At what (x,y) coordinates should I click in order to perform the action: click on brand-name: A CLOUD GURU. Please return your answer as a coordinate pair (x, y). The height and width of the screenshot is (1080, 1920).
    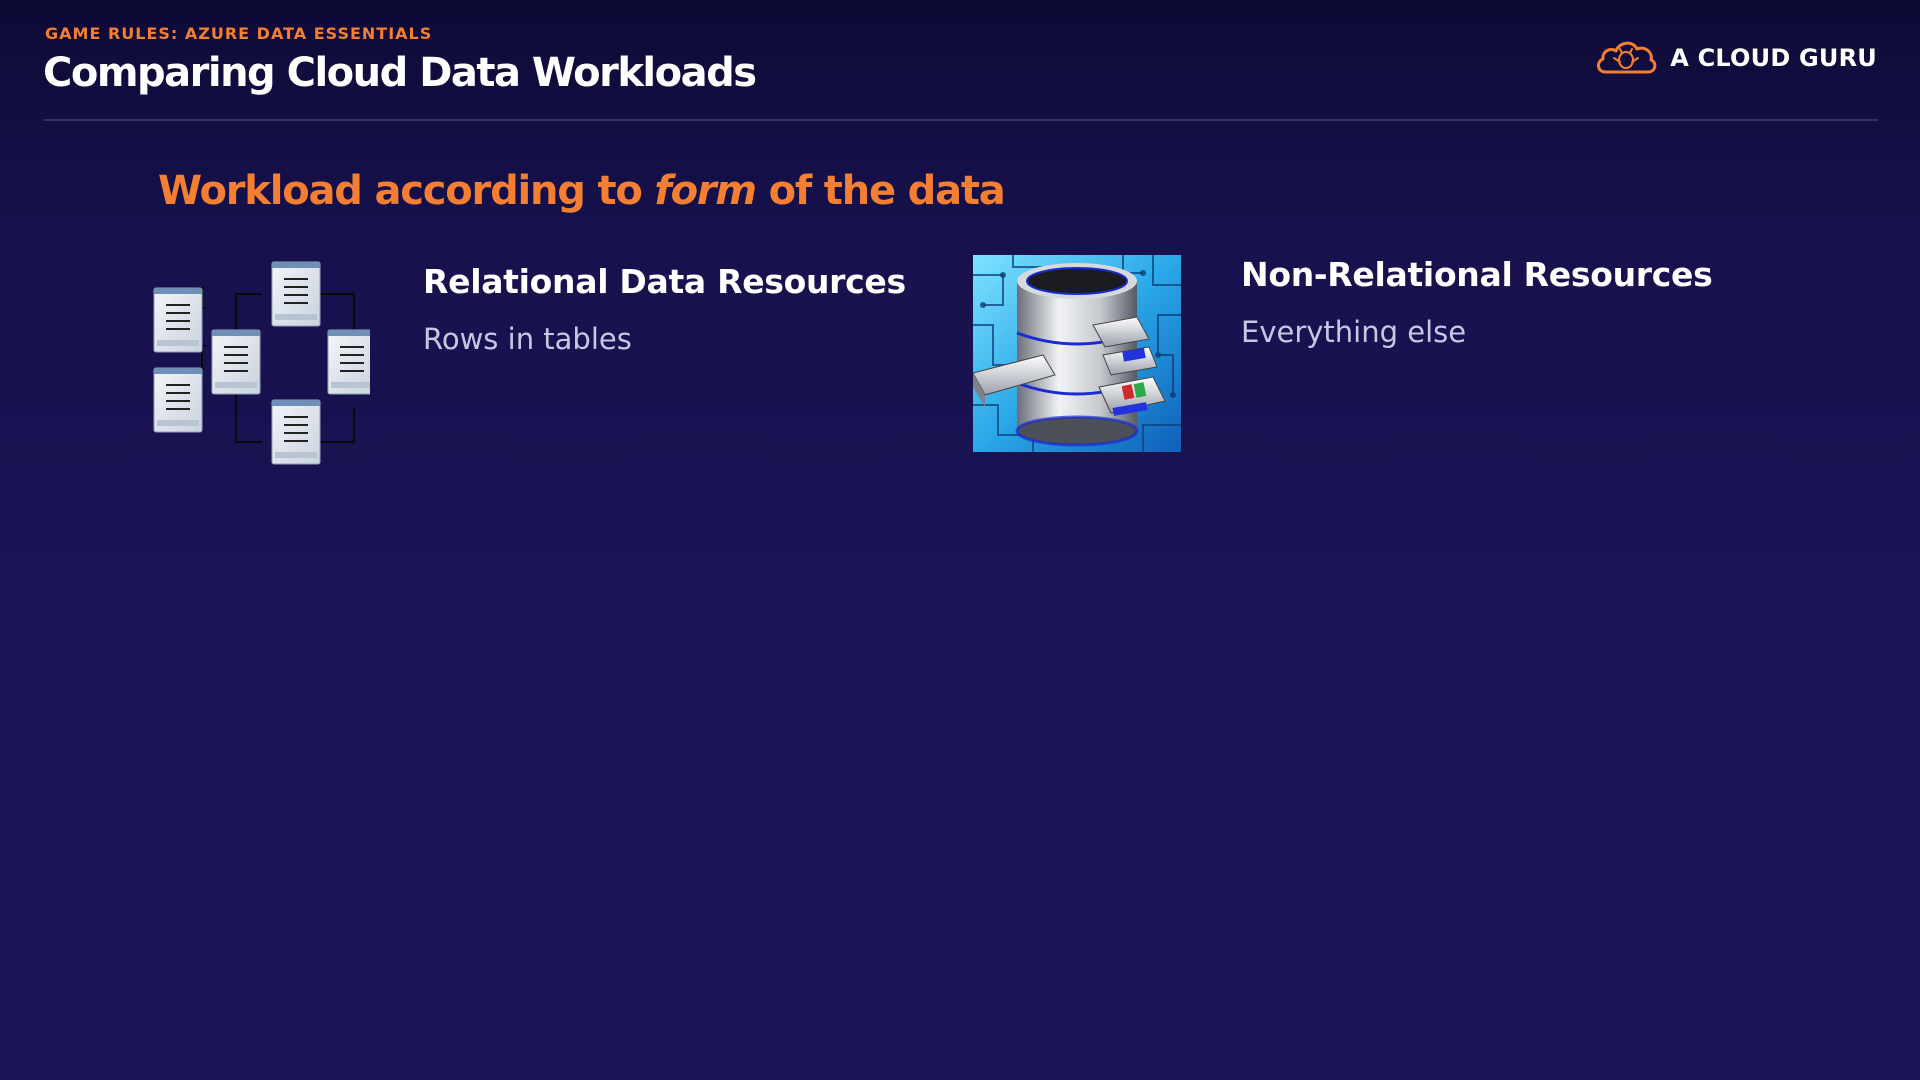
    Looking at the image, I should click on (1773, 58).